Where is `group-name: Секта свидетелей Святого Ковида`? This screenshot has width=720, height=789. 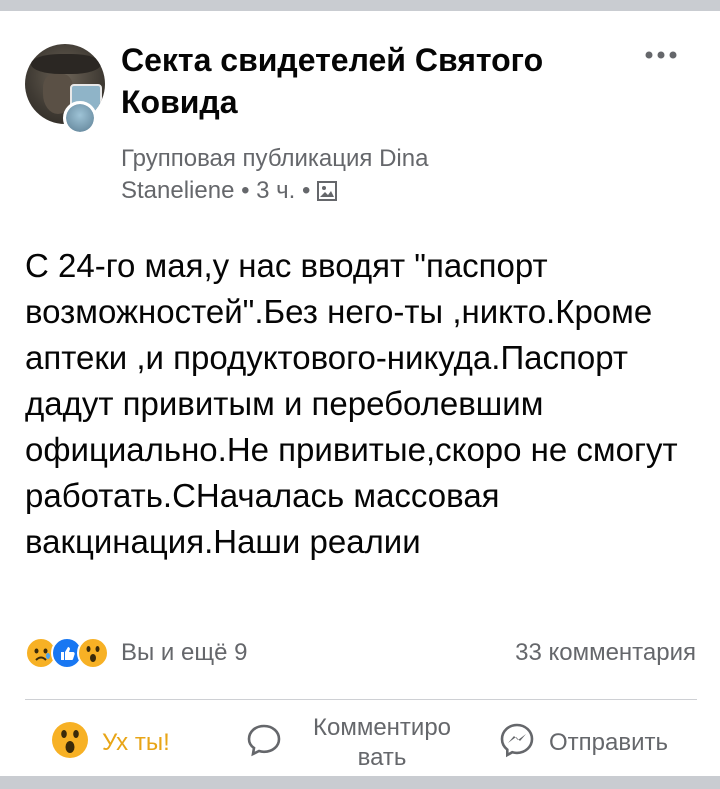
group-name: Секта свидетелей Святого Ковида is located at coordinates (371, 81).